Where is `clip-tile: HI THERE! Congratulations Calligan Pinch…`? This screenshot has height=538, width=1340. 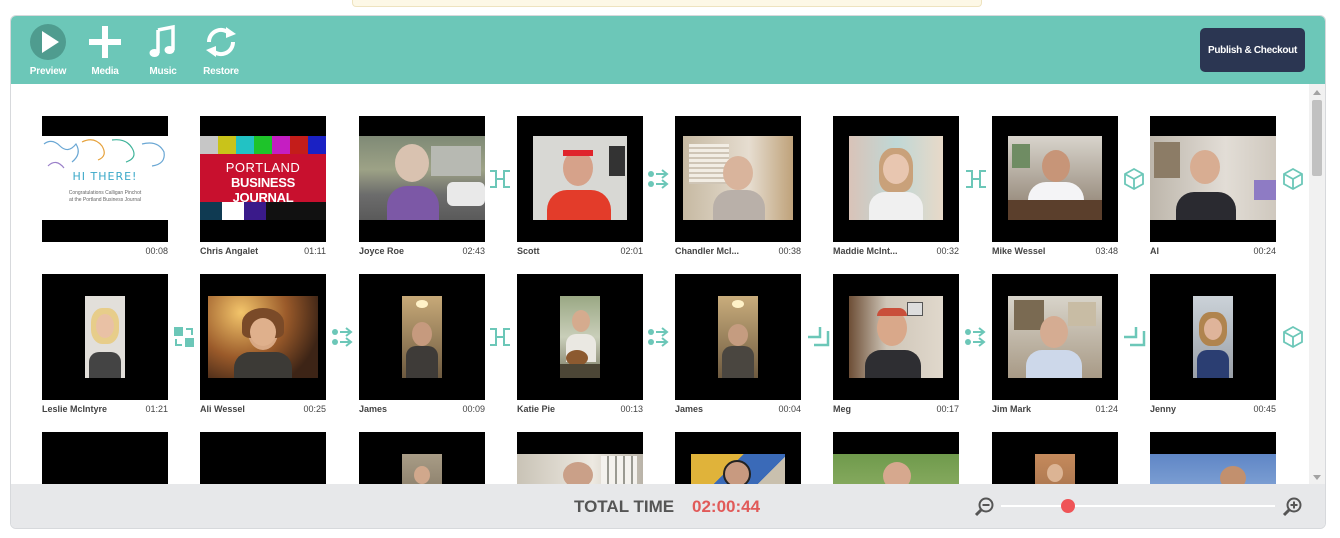
clip-tile: HI THERE! Congratulations Calligan Pinch… is located at coordinates (105, 189).